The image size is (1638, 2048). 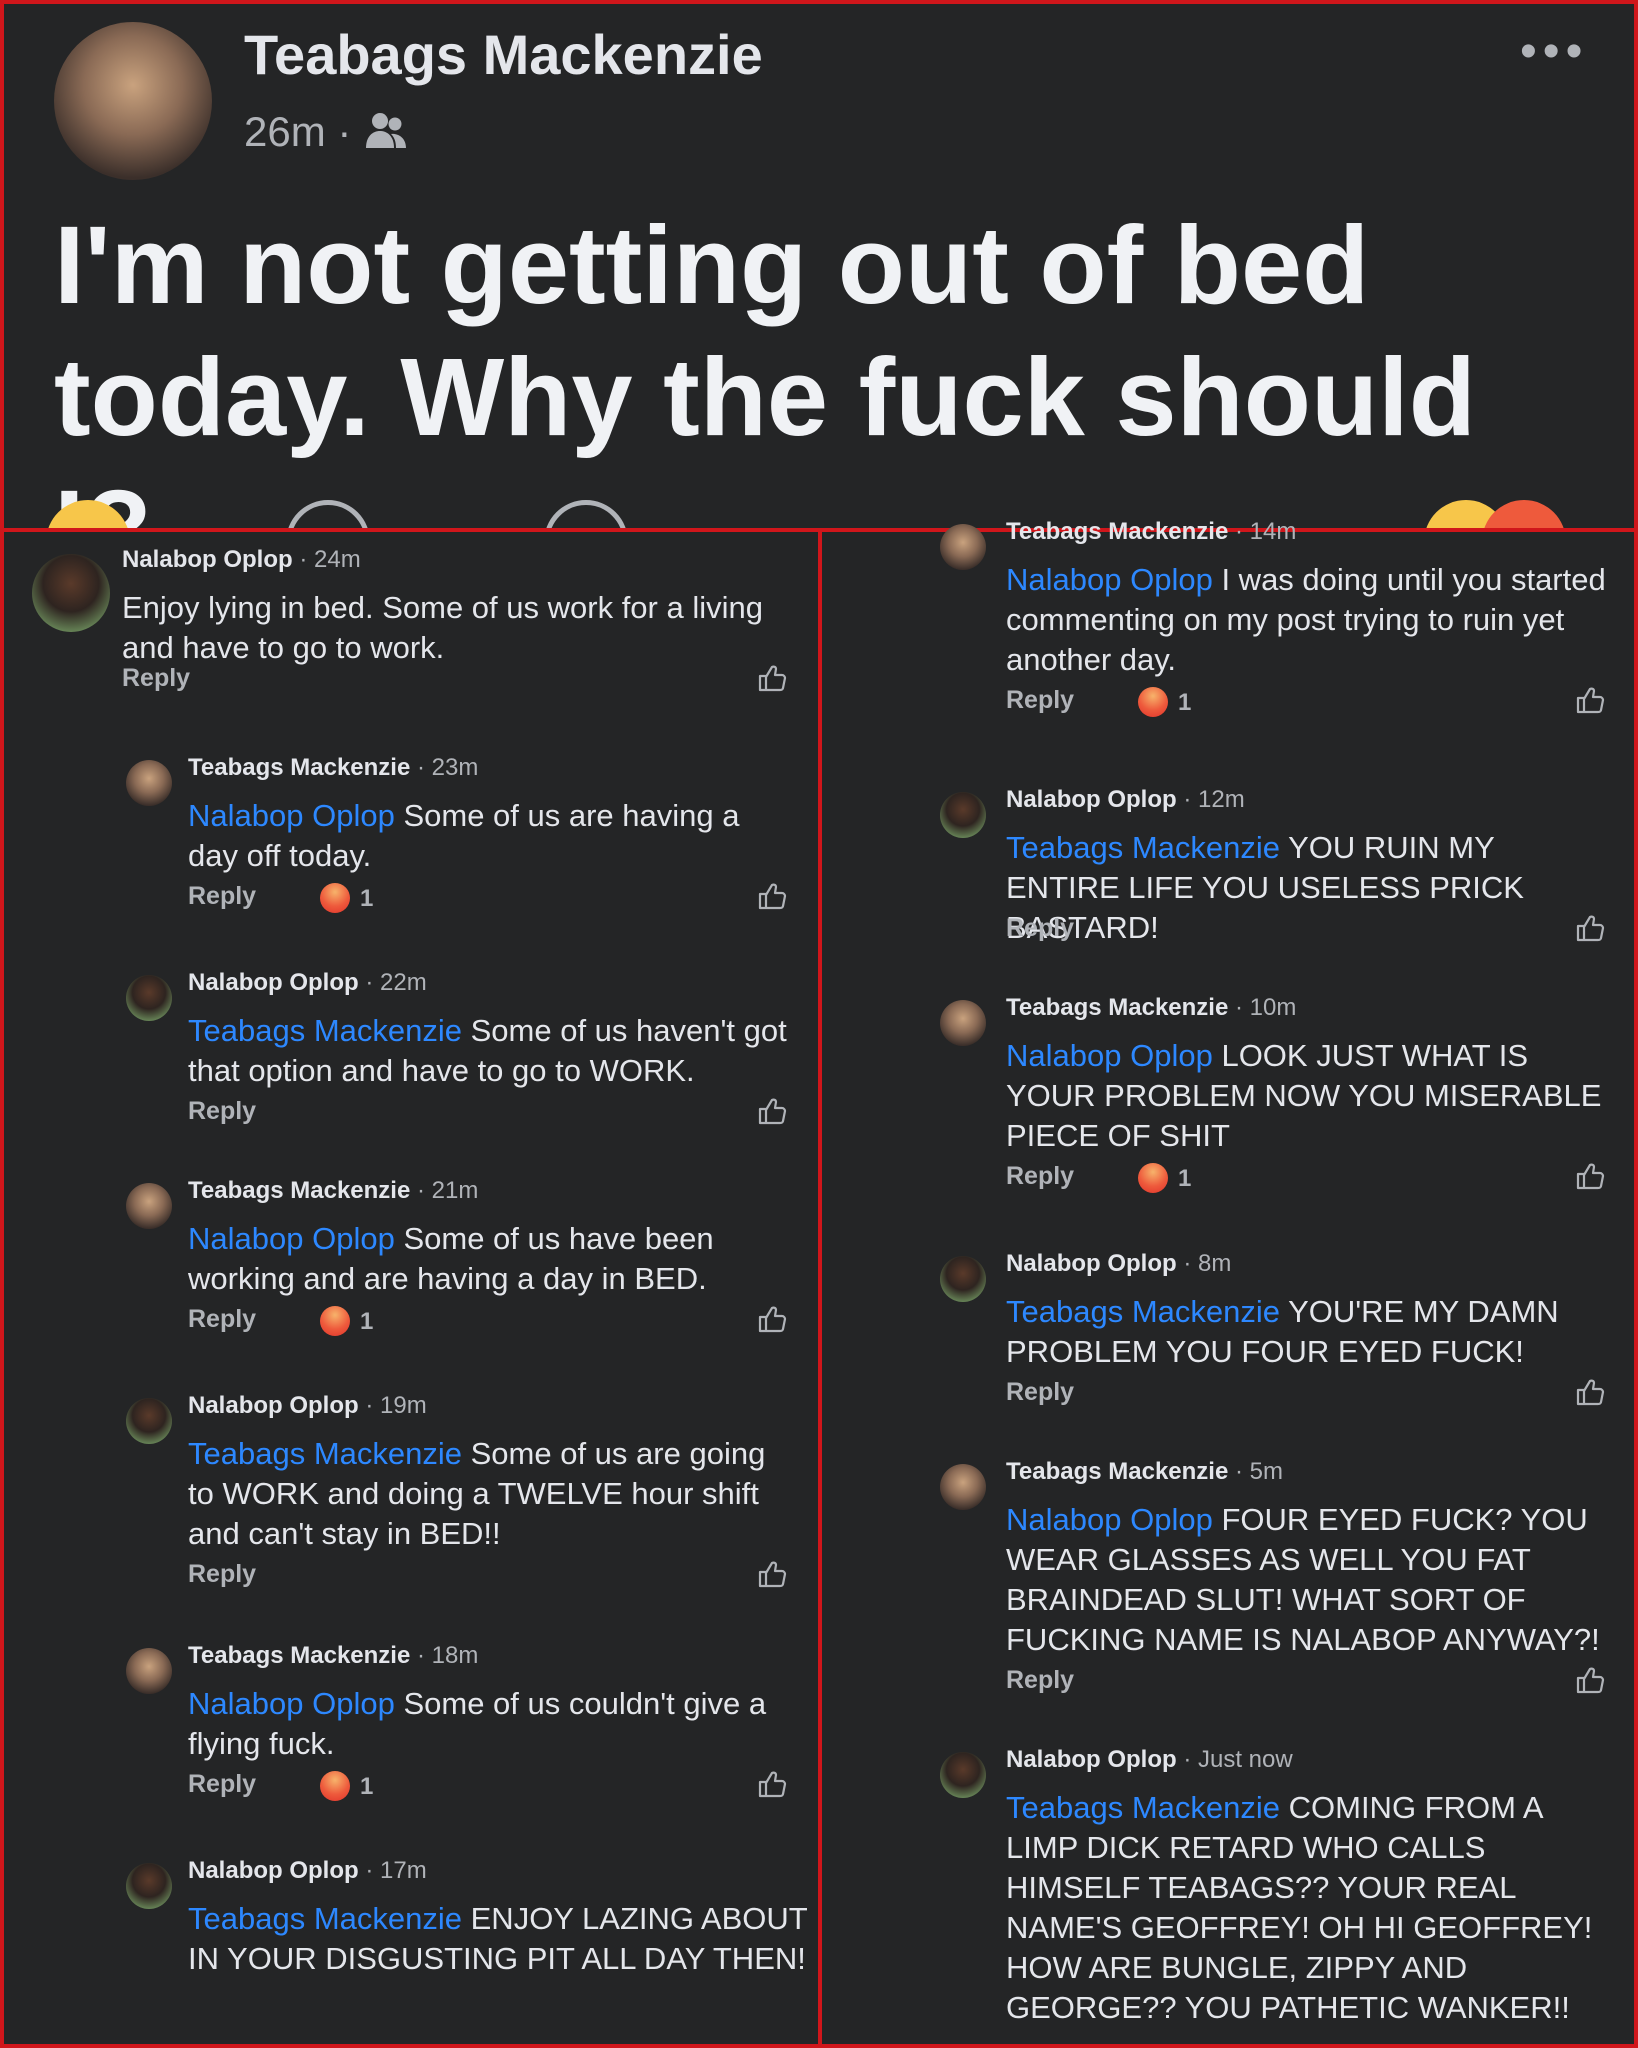 I want to click on post-author-avatar, so click(x=133, y=101).